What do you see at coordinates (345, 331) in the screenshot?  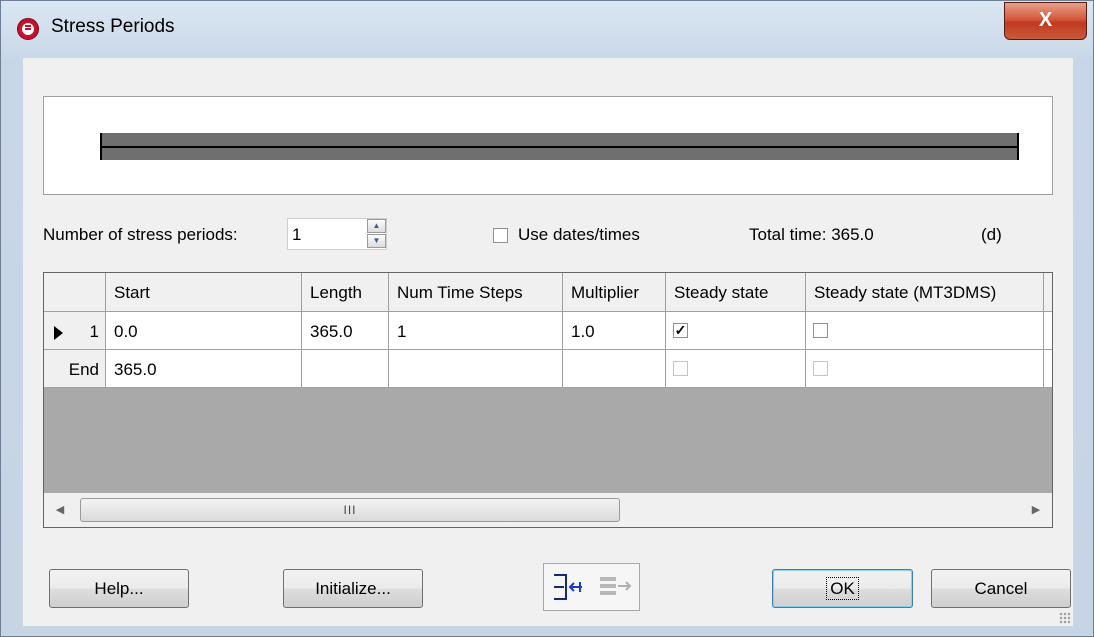 I see `cell-length-1: 365.0` at bounding box center [345, 331].